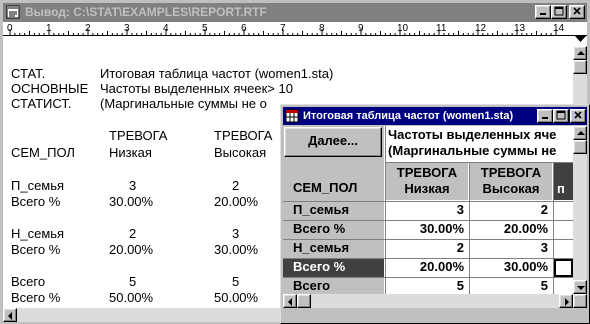 This screenshot has height=324, width=590. I want to click on scroll-left-button, so click(10, 315).